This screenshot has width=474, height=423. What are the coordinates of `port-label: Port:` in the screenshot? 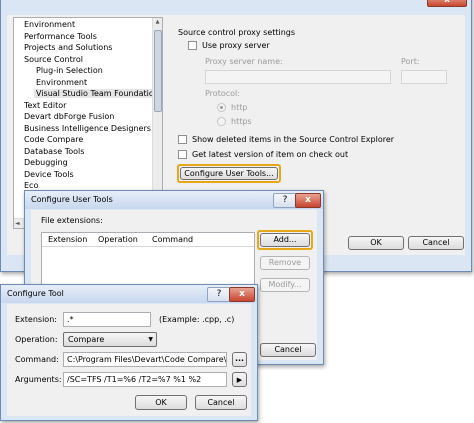 It's located at (410, 61).